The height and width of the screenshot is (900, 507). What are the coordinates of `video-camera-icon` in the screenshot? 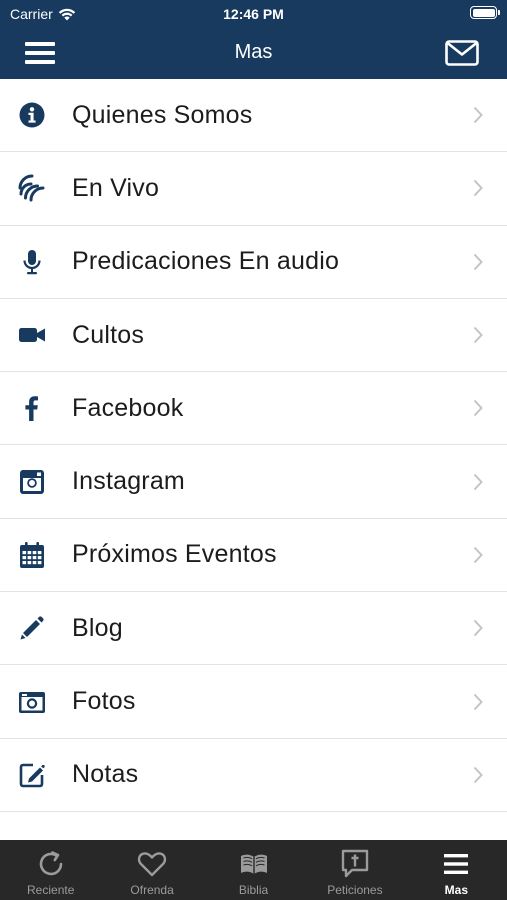 It's located at (32, 335).